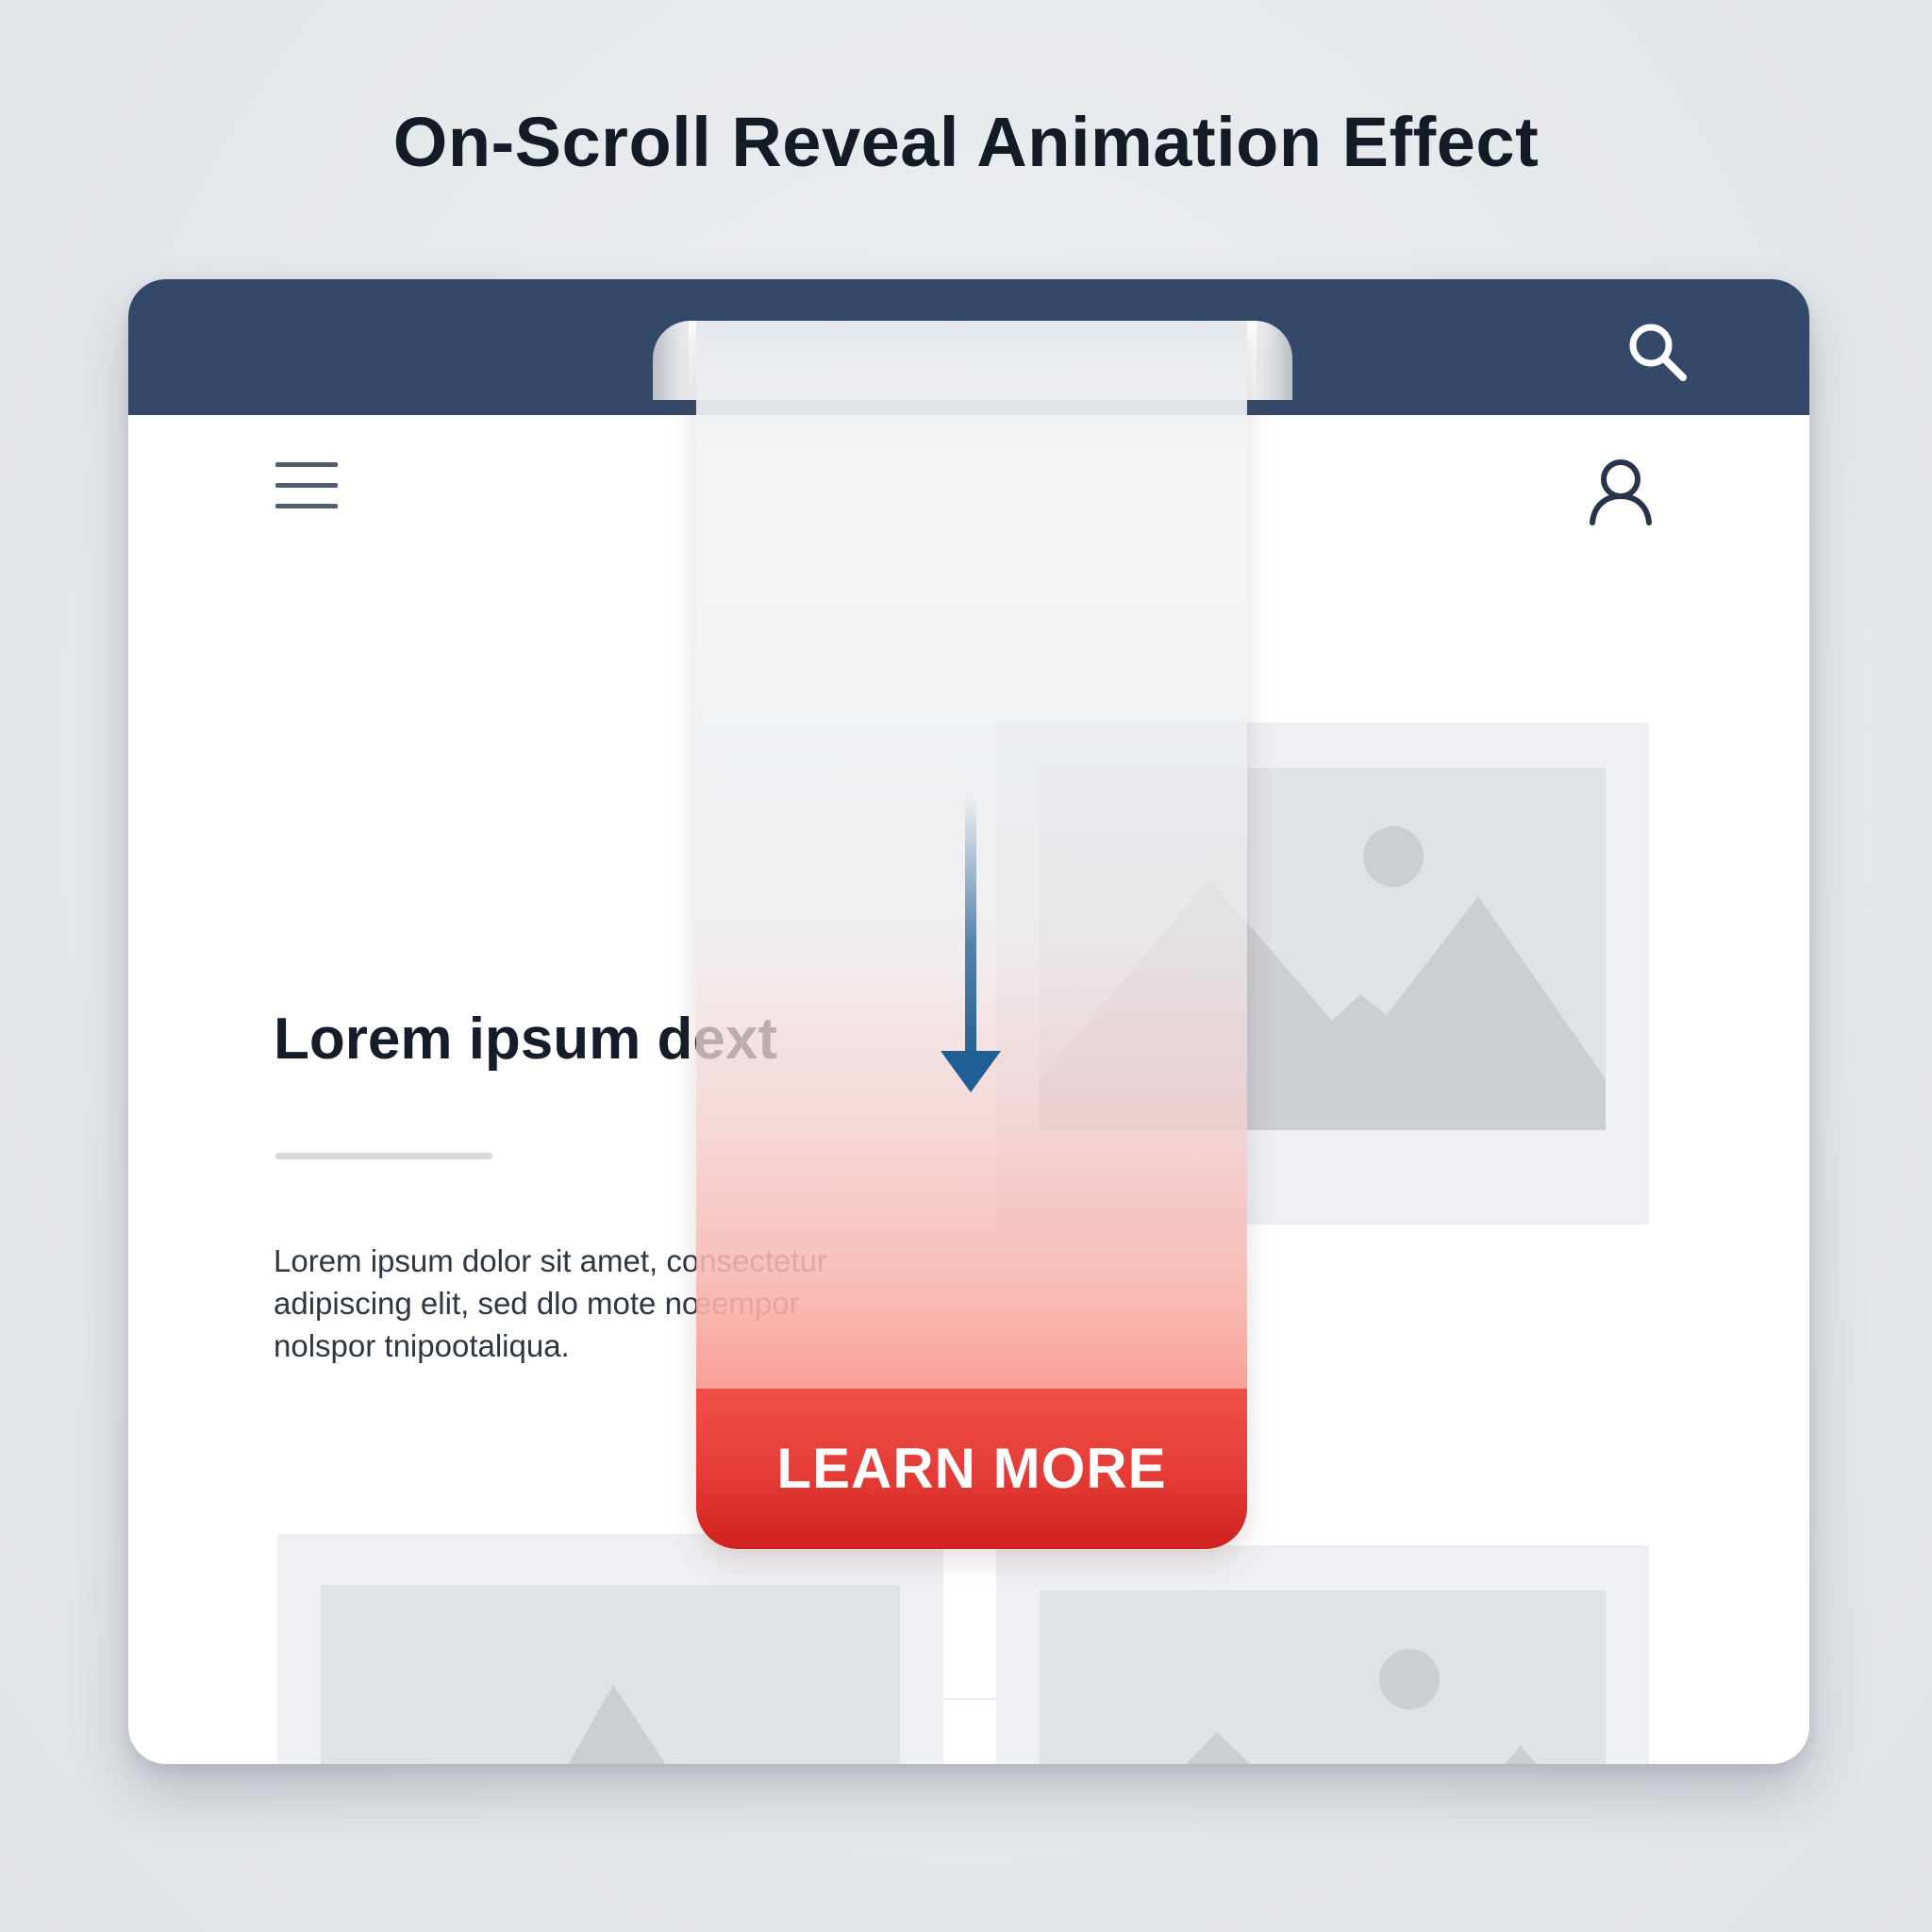 This screenshot has width=1932, height=1932. I want to click on user-icon, so click(1621, 490).